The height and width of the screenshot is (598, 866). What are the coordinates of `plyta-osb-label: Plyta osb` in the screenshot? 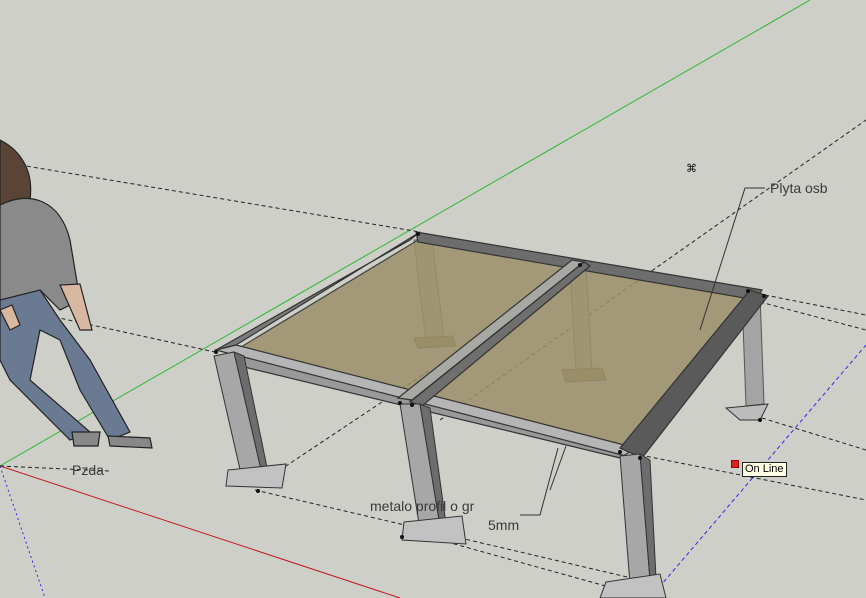 It's located at (799, 188).